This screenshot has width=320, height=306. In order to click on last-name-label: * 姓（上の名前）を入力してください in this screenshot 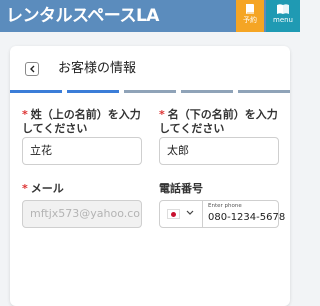, I will do `click(81, 121)`.